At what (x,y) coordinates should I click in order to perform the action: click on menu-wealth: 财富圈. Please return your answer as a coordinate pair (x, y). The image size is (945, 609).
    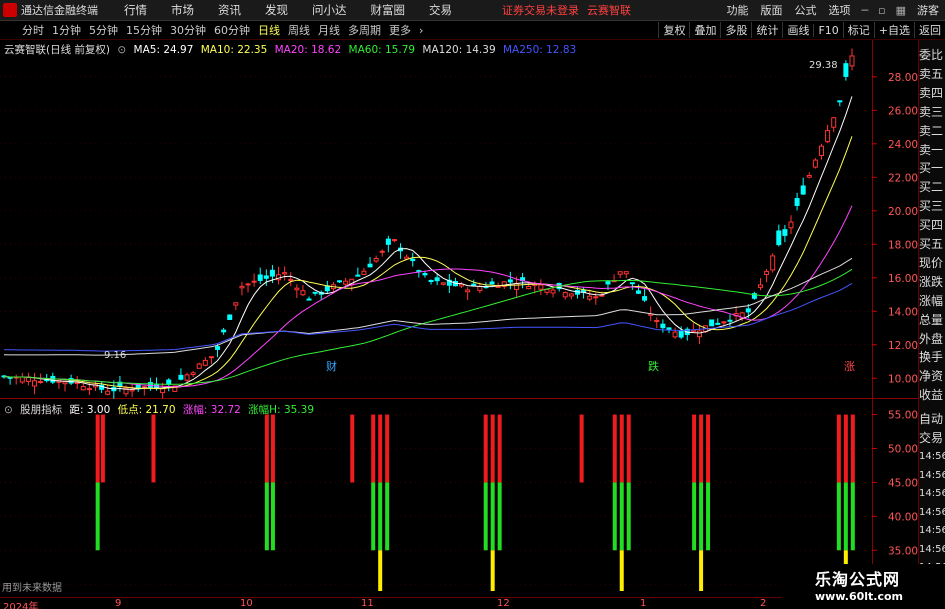
    Looking at the image, I should click on (388, 10).